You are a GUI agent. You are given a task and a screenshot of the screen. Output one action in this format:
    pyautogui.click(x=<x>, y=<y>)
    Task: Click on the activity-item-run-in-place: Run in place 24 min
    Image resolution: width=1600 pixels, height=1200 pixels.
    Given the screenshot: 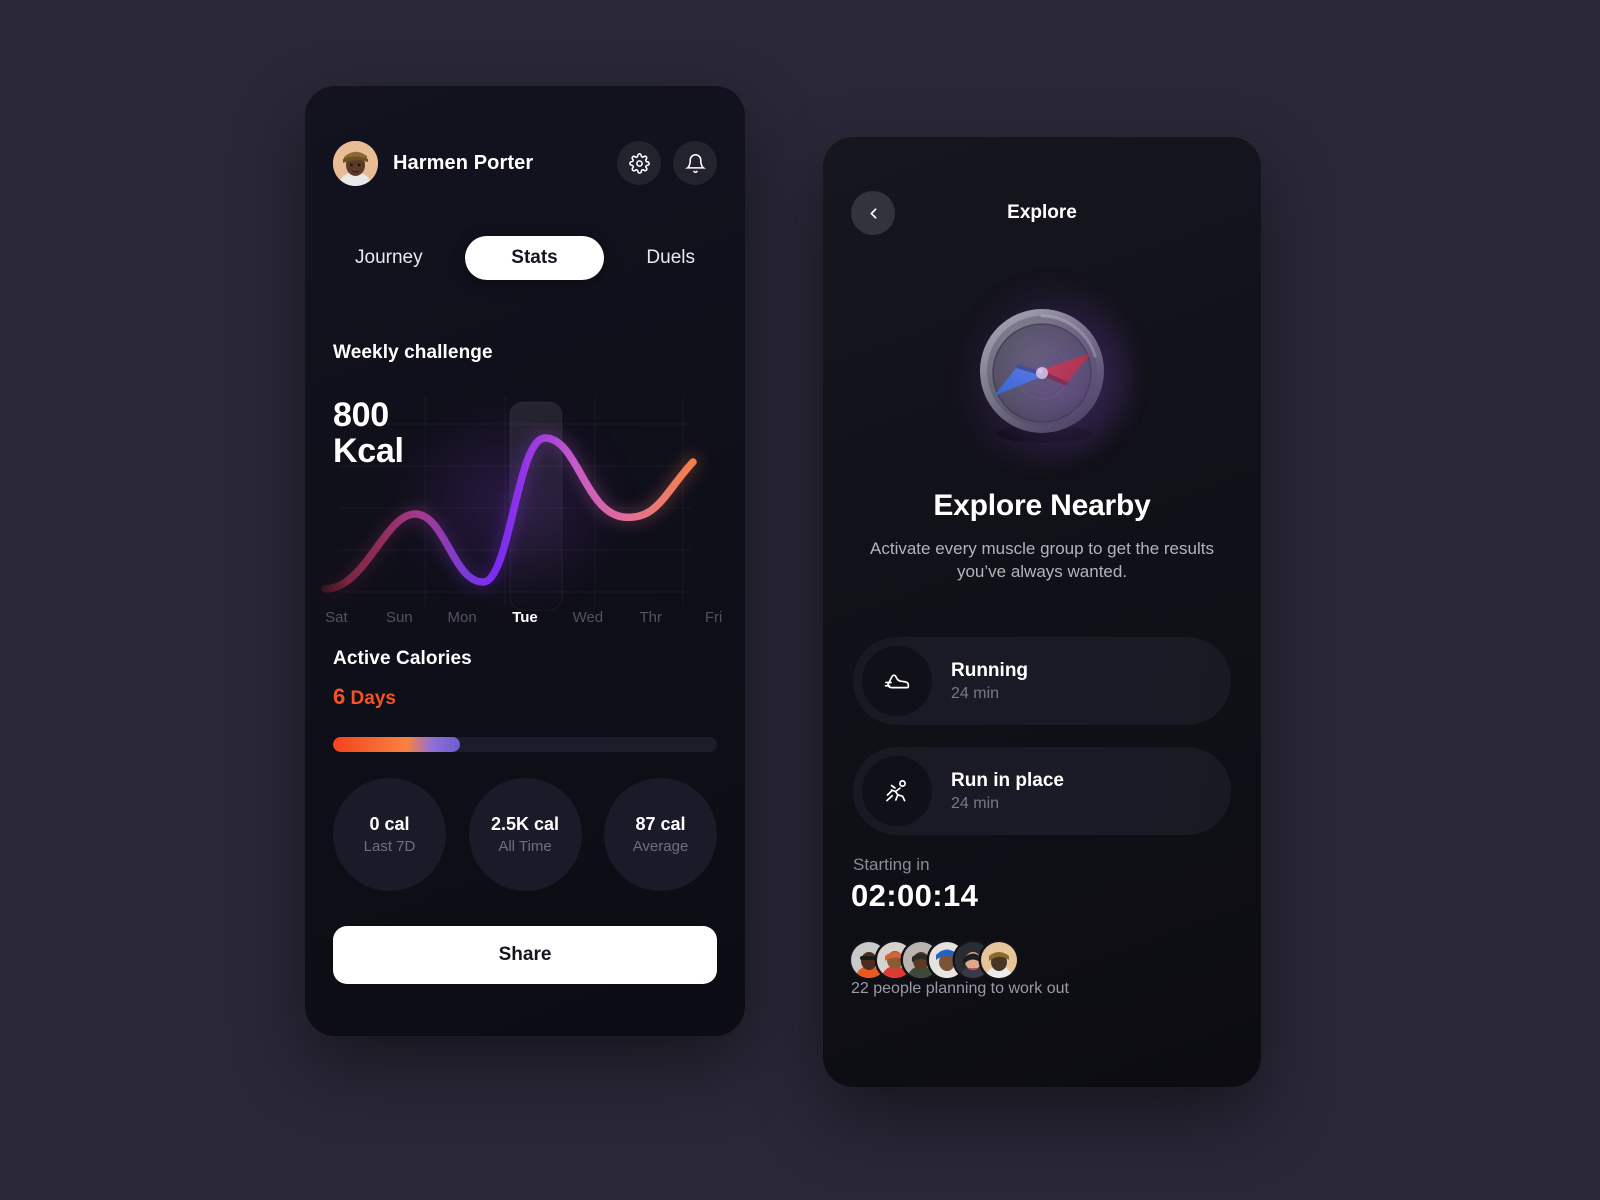 What is the action you would take?
    pyautogui.click(x=1042, y=791)
    